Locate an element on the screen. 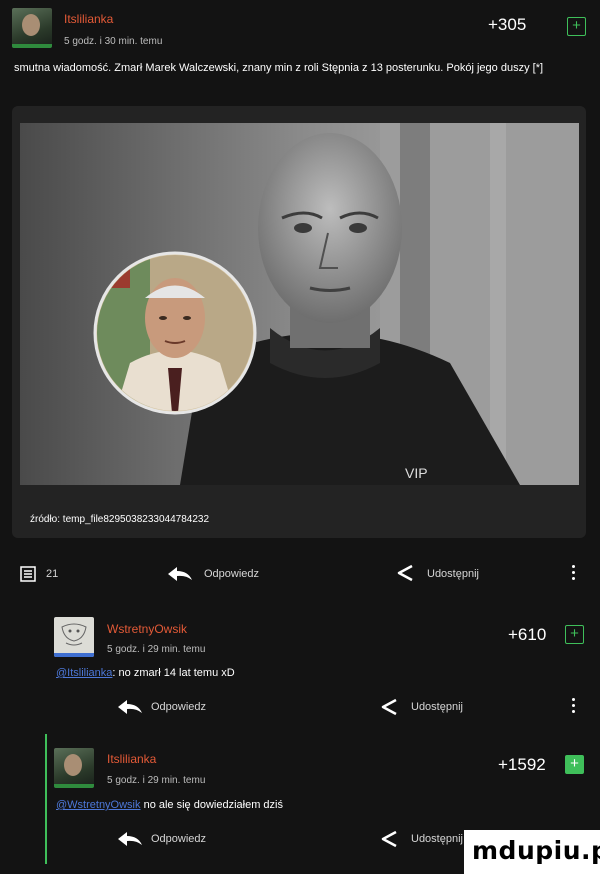 Image resolution: width=600 pixels, height=874 pixels. watermark-text: mdupiu.pl is located at coordinates (536, 850).